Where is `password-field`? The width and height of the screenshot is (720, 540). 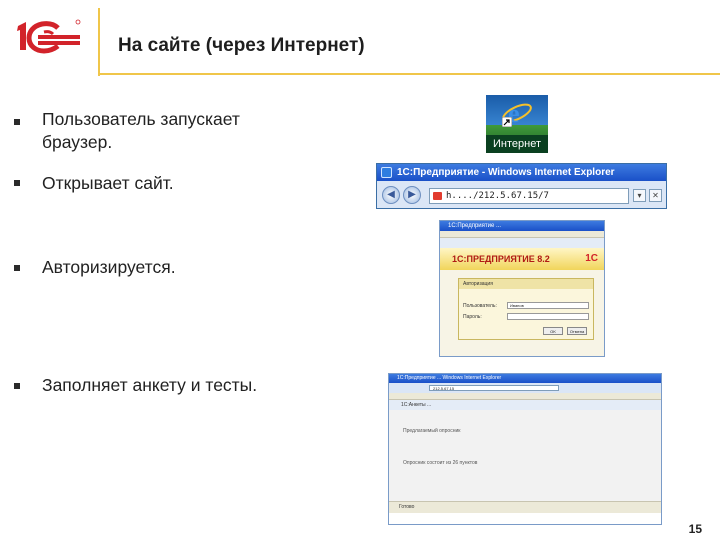 password-field is located at coordinates (548, 316).